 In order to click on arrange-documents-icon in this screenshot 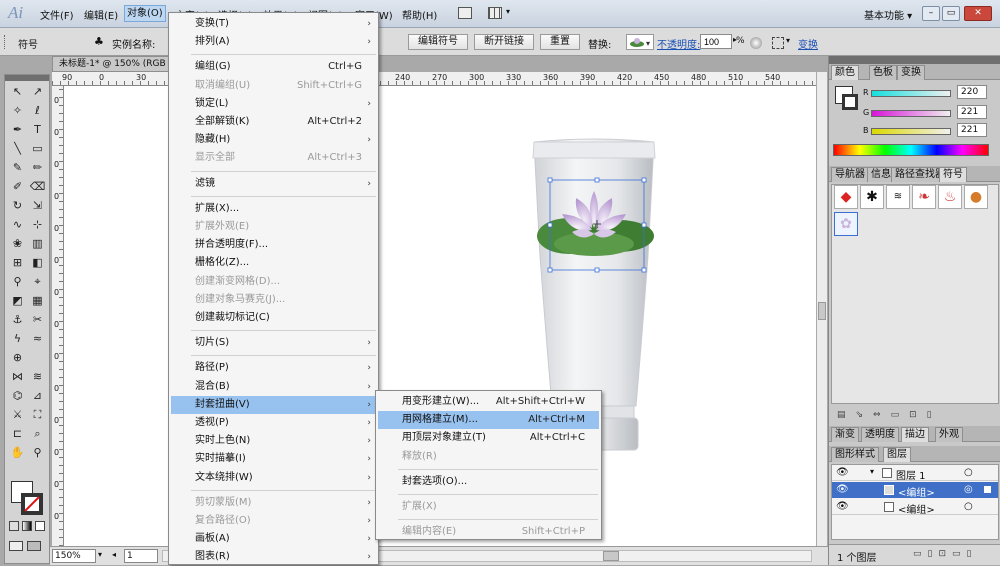, I will do `click(495, 13)`.